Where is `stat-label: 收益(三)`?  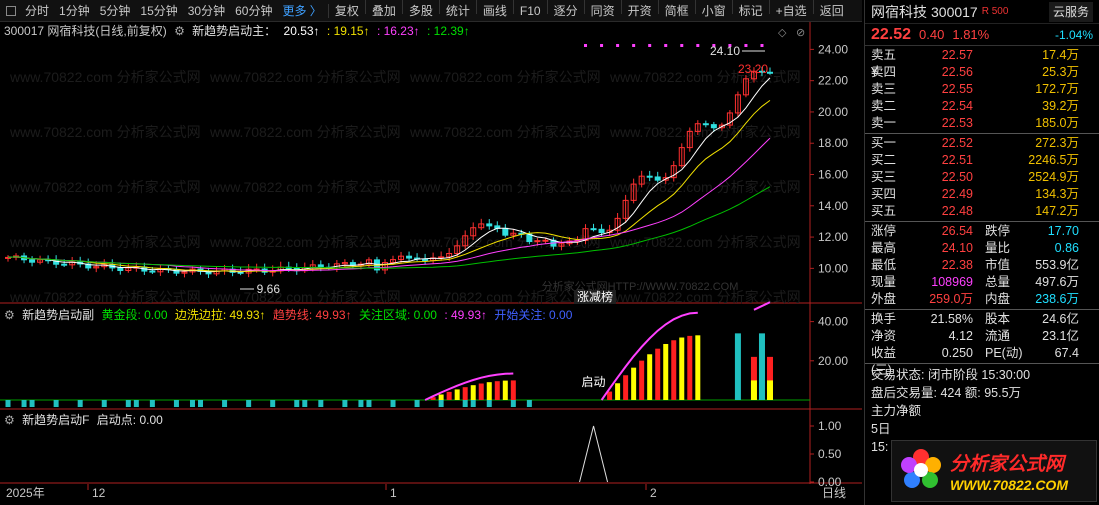 stat-label: 收益(三) is located at coordinates (884, 361).